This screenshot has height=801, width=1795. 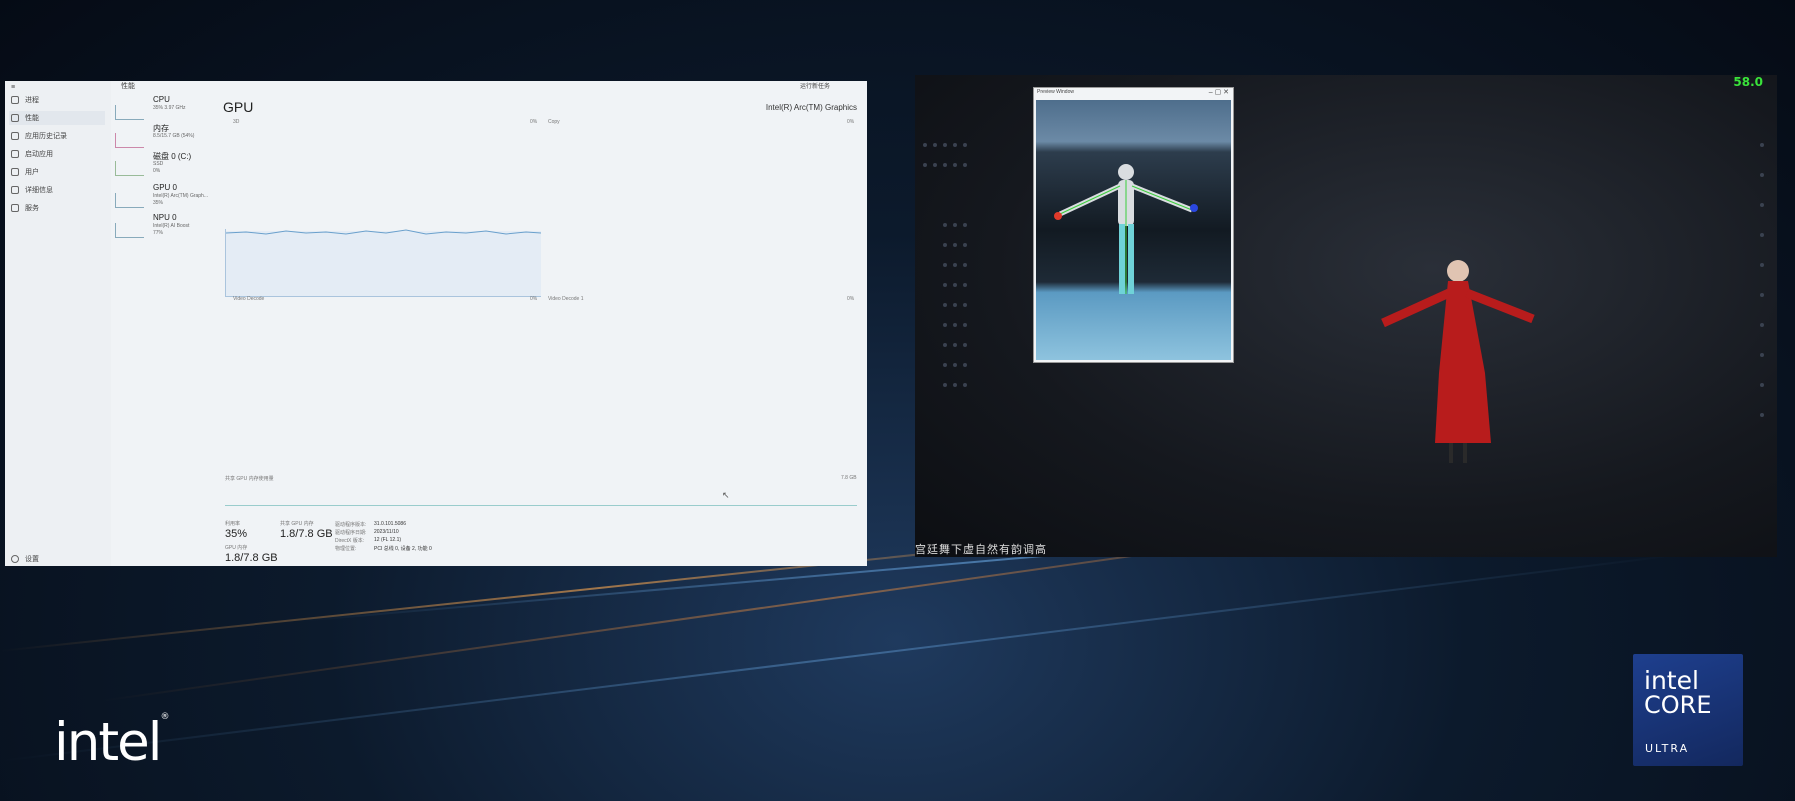 I want to click on sidebar-item-label: 启动应用, so click(x=39, y=154).